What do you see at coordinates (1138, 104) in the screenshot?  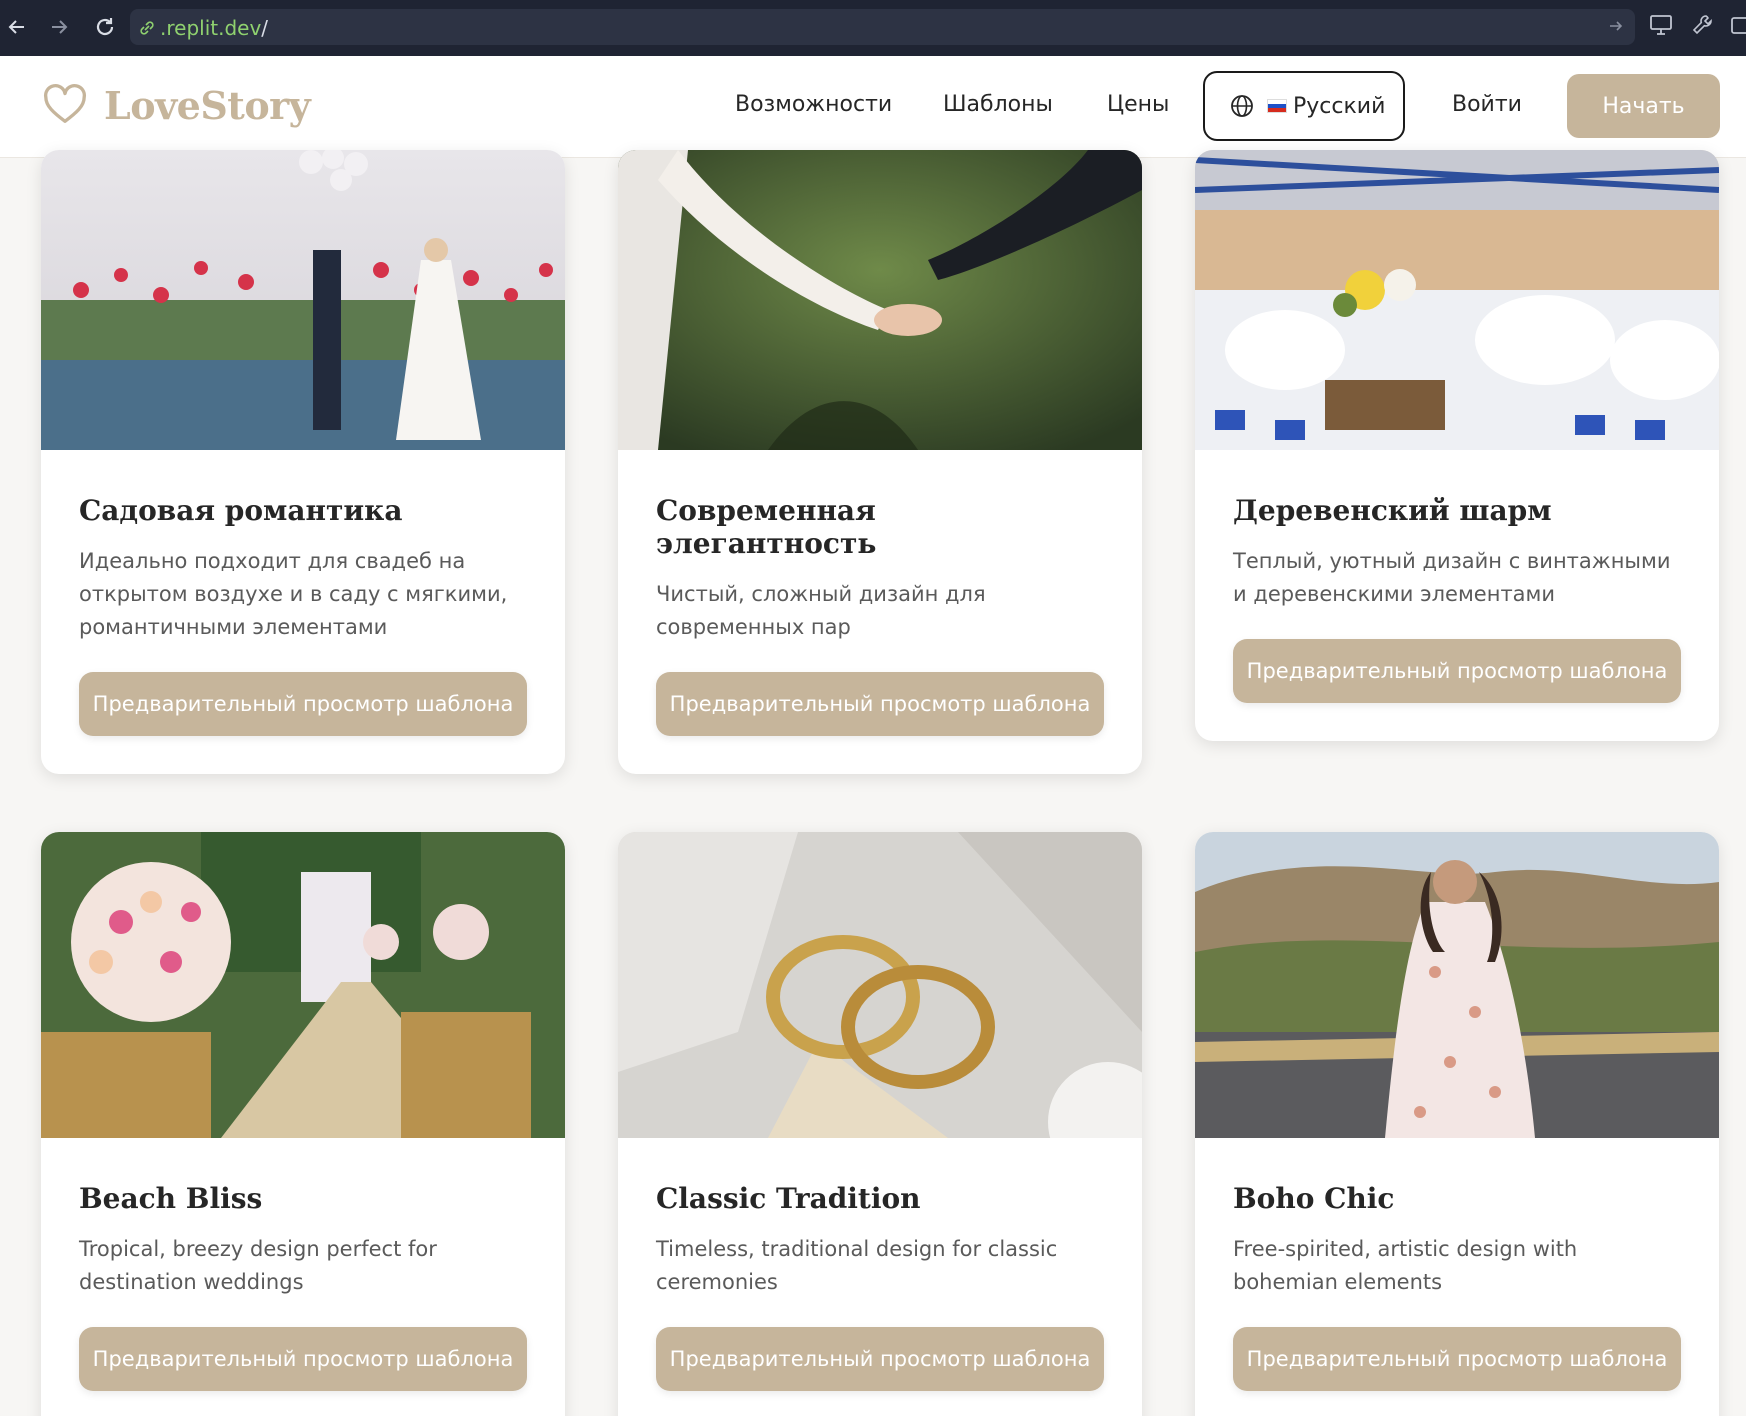 I see `nav-pricing: Цены` at bounding box center [1138, 104].